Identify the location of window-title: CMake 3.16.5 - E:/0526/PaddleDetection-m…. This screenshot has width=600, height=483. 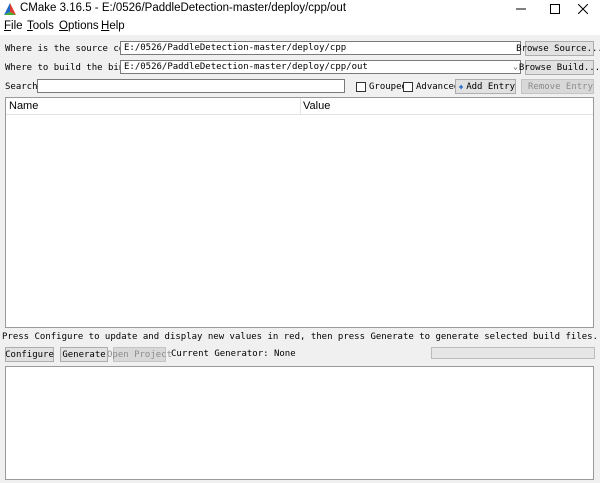
(183, 8).